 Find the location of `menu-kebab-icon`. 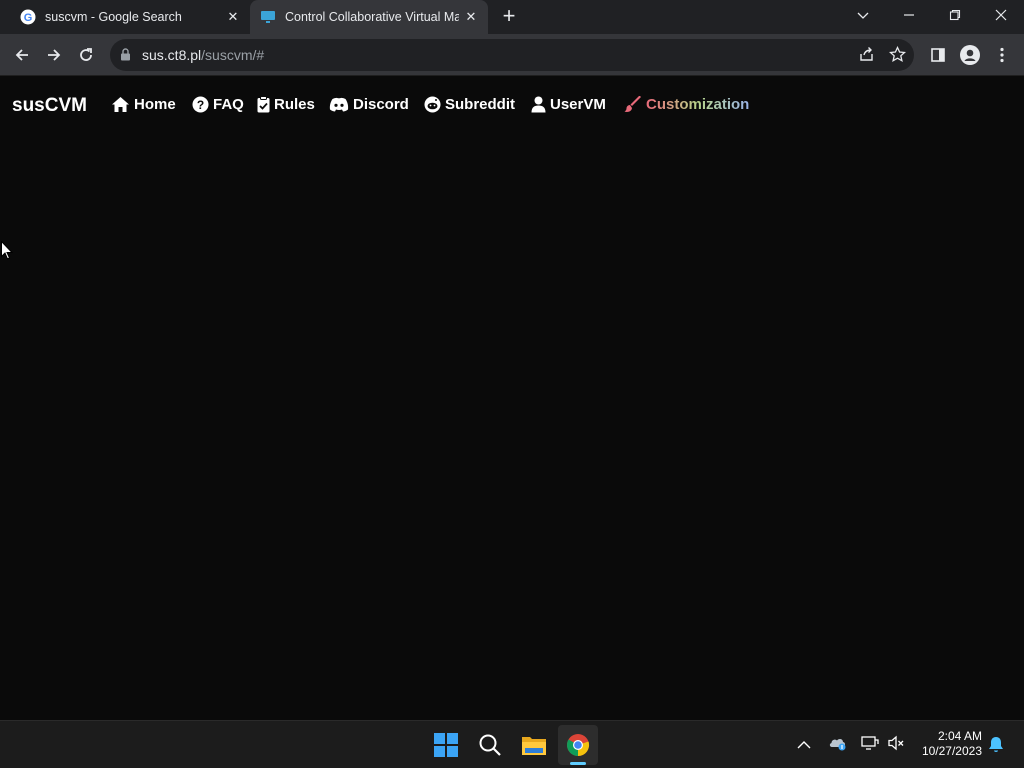

menu-kebab-icon is located at coordinates (1002, 55).